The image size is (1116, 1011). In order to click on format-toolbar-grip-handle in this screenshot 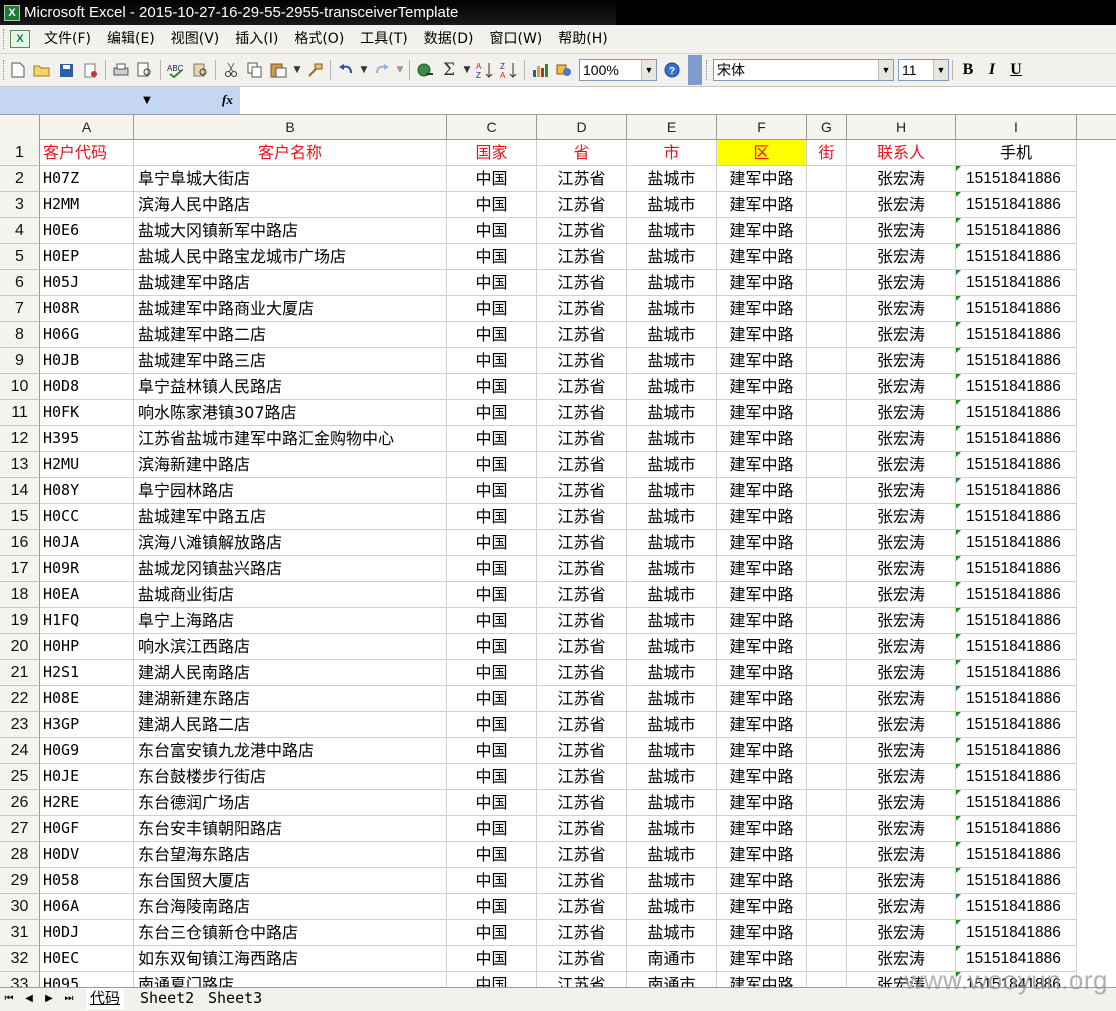, I will do `click(707, 70)`.